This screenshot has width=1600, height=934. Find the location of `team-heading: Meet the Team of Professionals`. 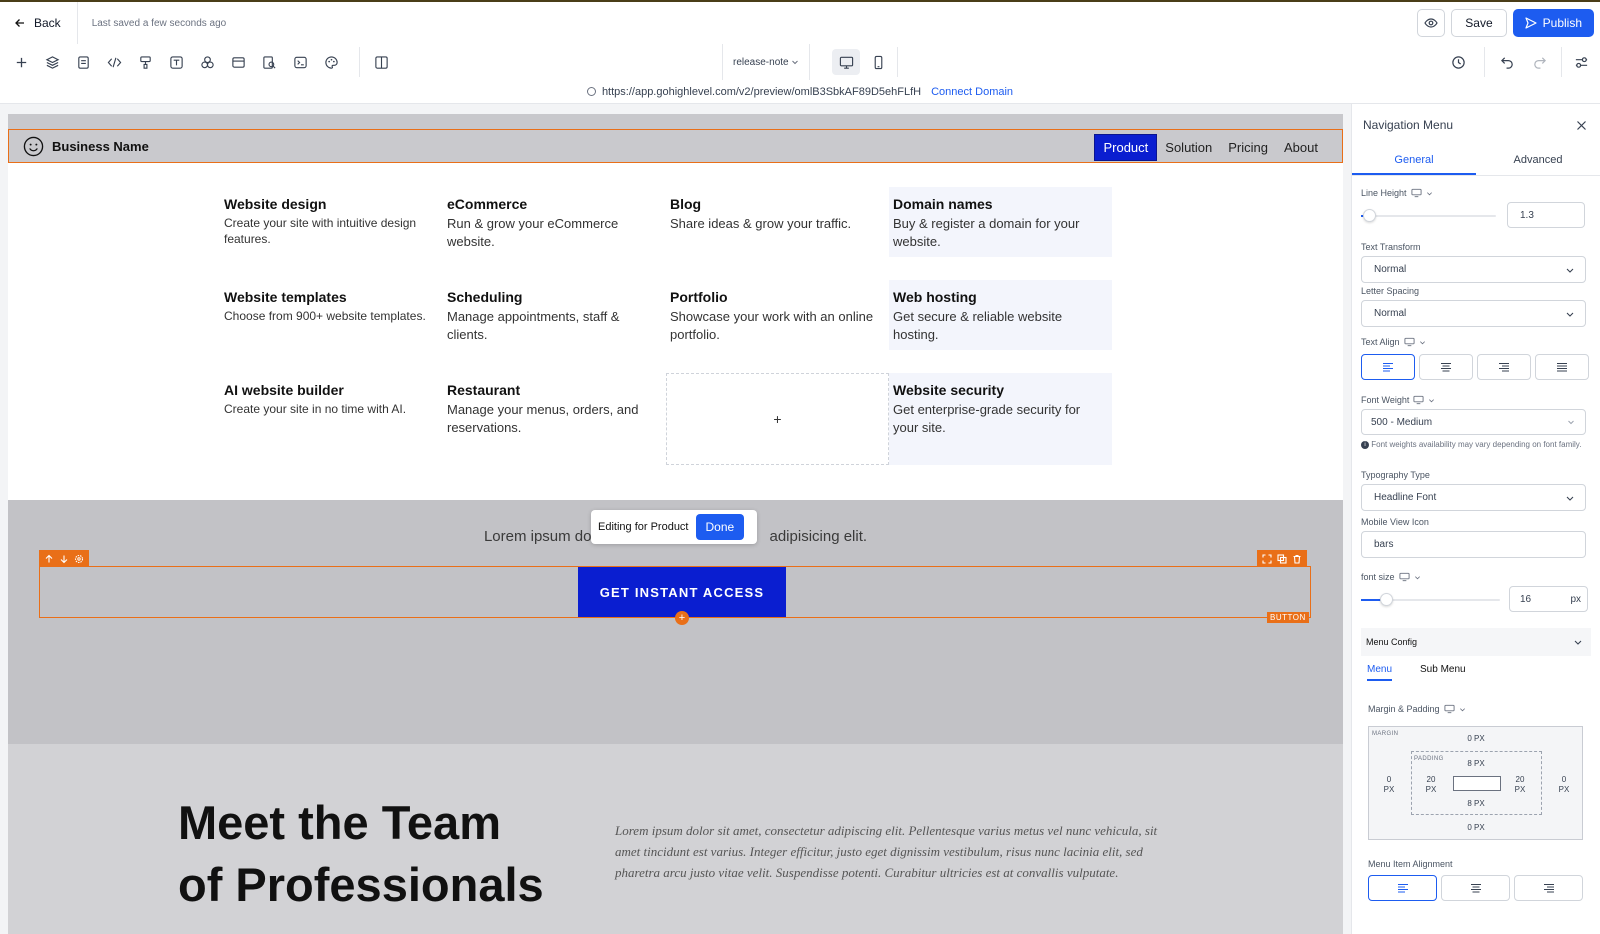

team-heading: Meet the Team of Professionals is located at coordinates (361, 854).